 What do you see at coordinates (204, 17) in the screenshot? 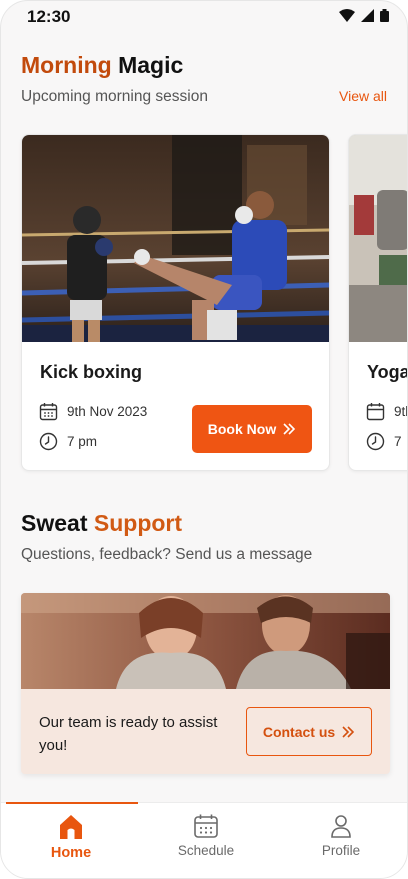
I see `status-bar: 12:30` at bounding box center [204, 17].